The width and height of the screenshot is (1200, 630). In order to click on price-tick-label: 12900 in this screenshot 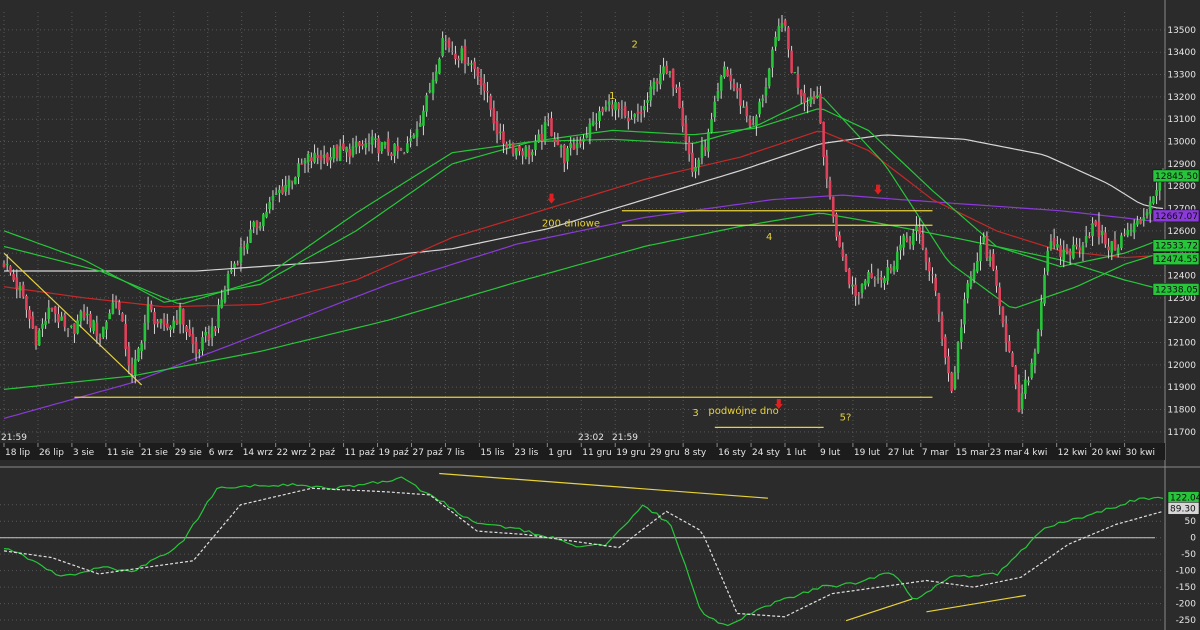, I will do `click(1181, 165)`.